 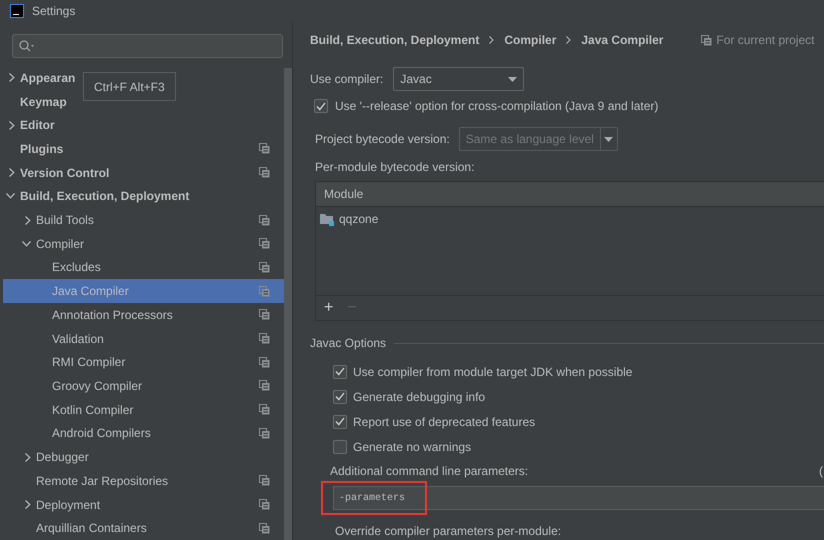 What do you see at coordinates (429, 471) in the screenshot?
I see `field-label: Additional command line parameters:` at bounding box center [429, 471].